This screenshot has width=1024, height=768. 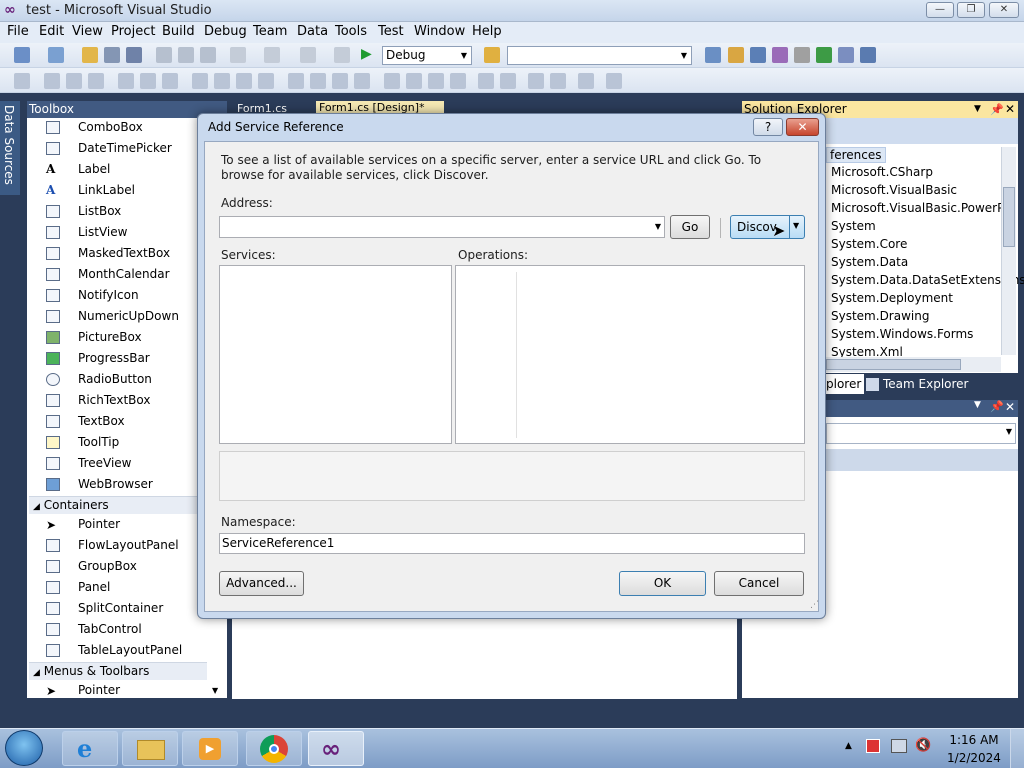 What do you see at coordinates (845, 384) in the screenshot?
I see `tab-solution-explorer: plorer` at bounding box center [845, 384].